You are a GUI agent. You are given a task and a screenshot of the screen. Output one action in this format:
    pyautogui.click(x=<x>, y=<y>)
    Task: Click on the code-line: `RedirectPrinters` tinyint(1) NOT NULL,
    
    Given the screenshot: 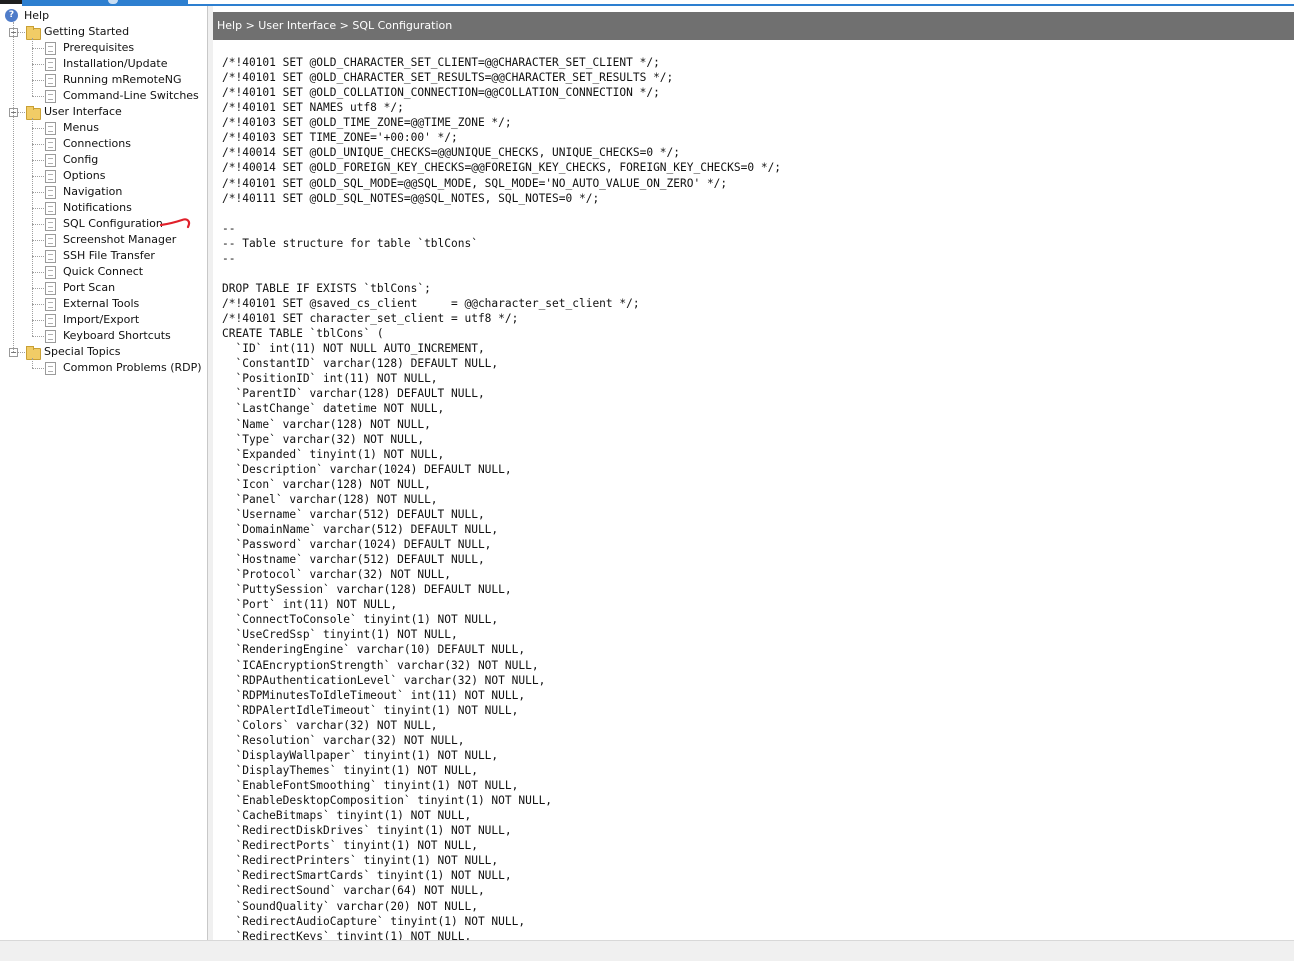 What is the action you would take?
    pyautogui.click(x=360, y=861)
    